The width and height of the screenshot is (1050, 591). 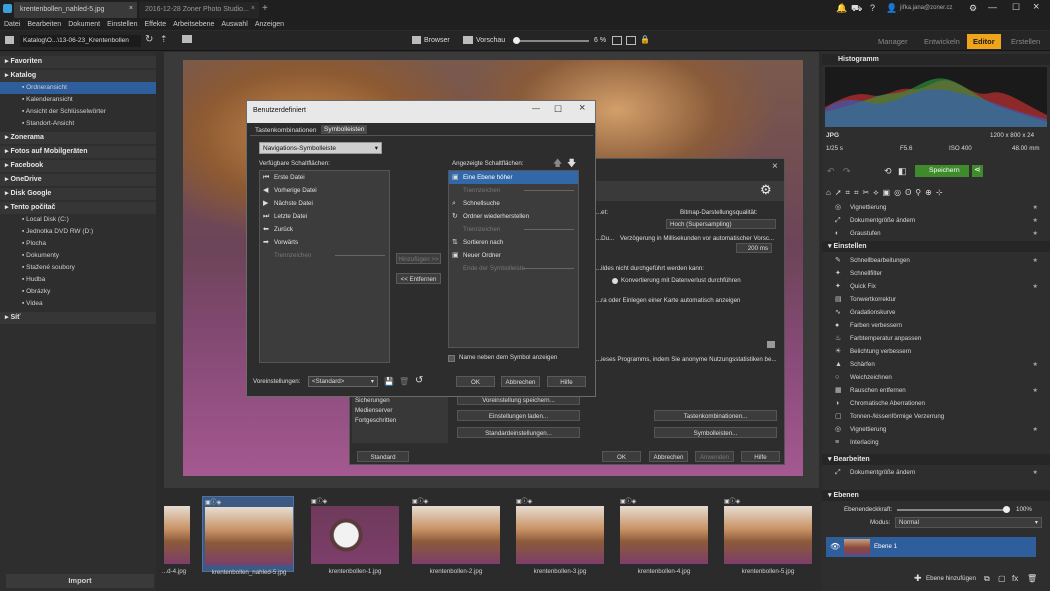 What do you see at coordinates (513, 242) in the screenshot?
I see `list-item: ⇅ Sortieren nach` at bounding box center [513, 242].